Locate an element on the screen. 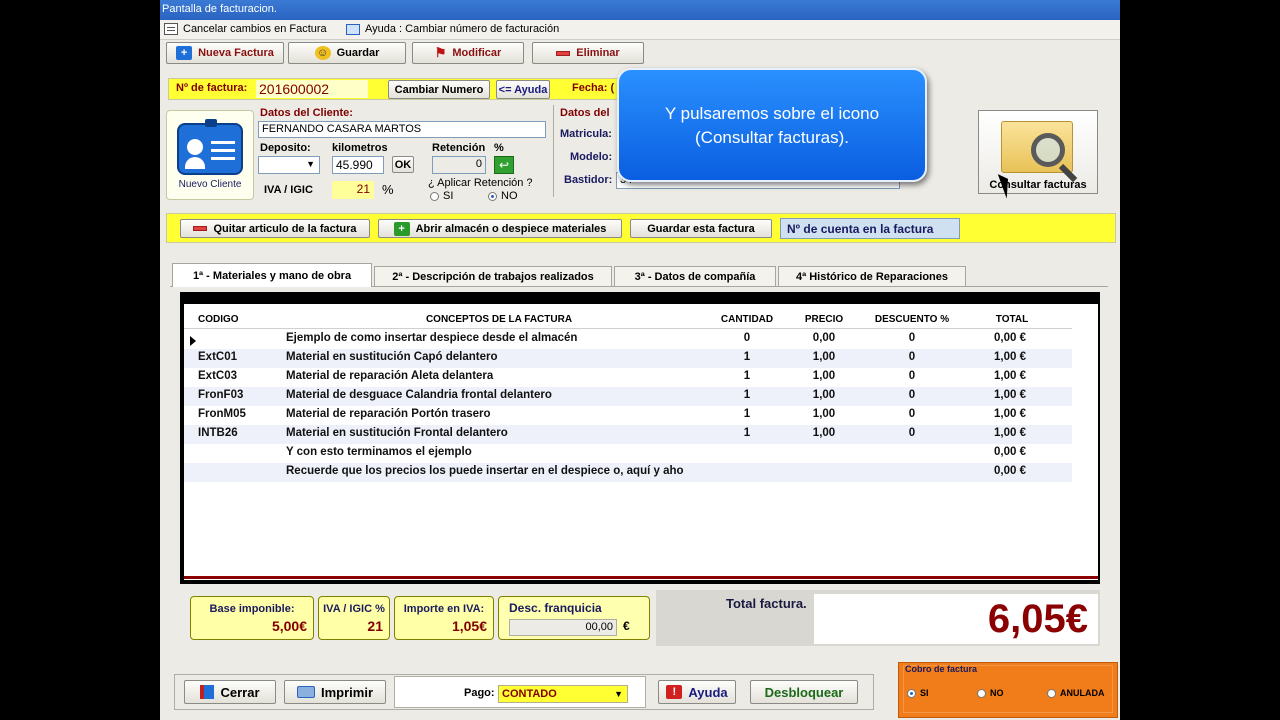 Image resolution: width=1280 pixels, height=720 pixels. cobro-anulada-radio: ANULADA is located at coordinates (1076, 693).